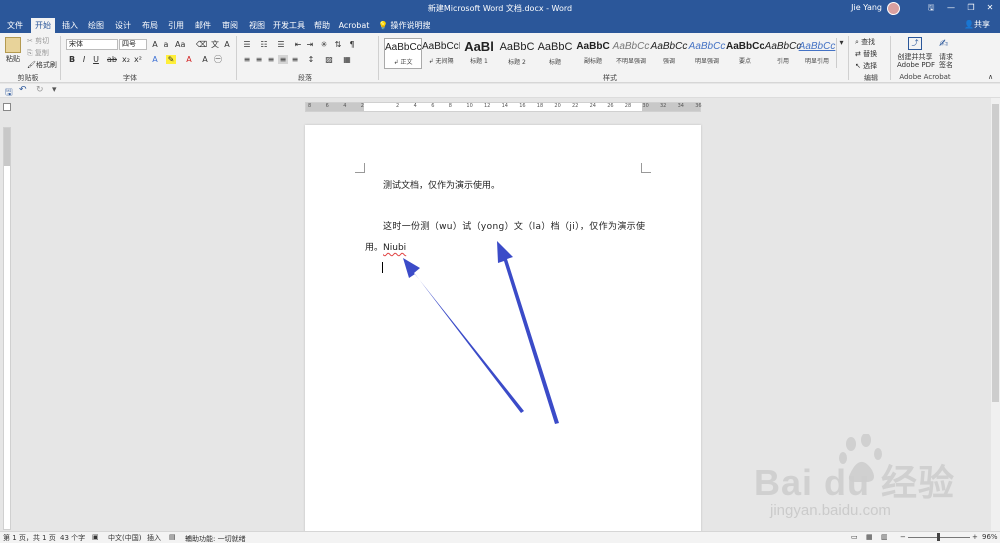  I want to click on proofing-icon: ▣, so click(95, 537).